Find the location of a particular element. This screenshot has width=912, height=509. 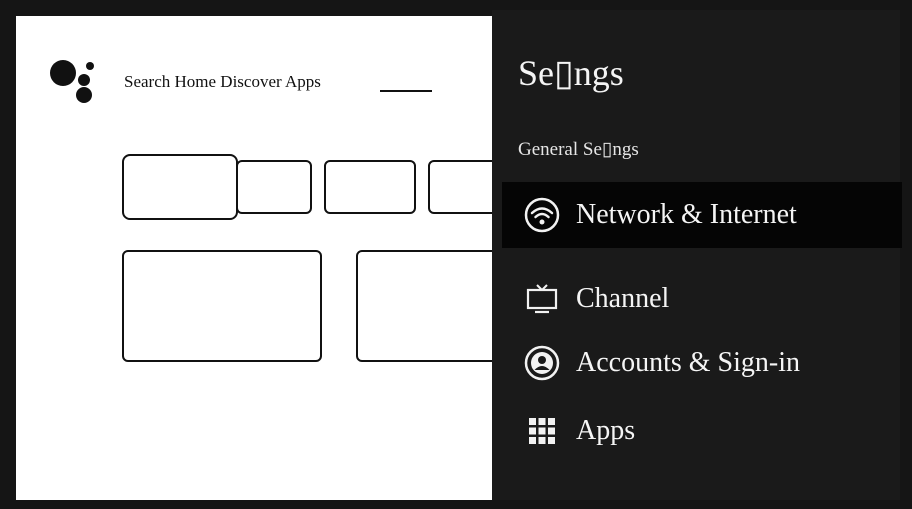

apps-grid-icon is located at coordinates (542, 431).